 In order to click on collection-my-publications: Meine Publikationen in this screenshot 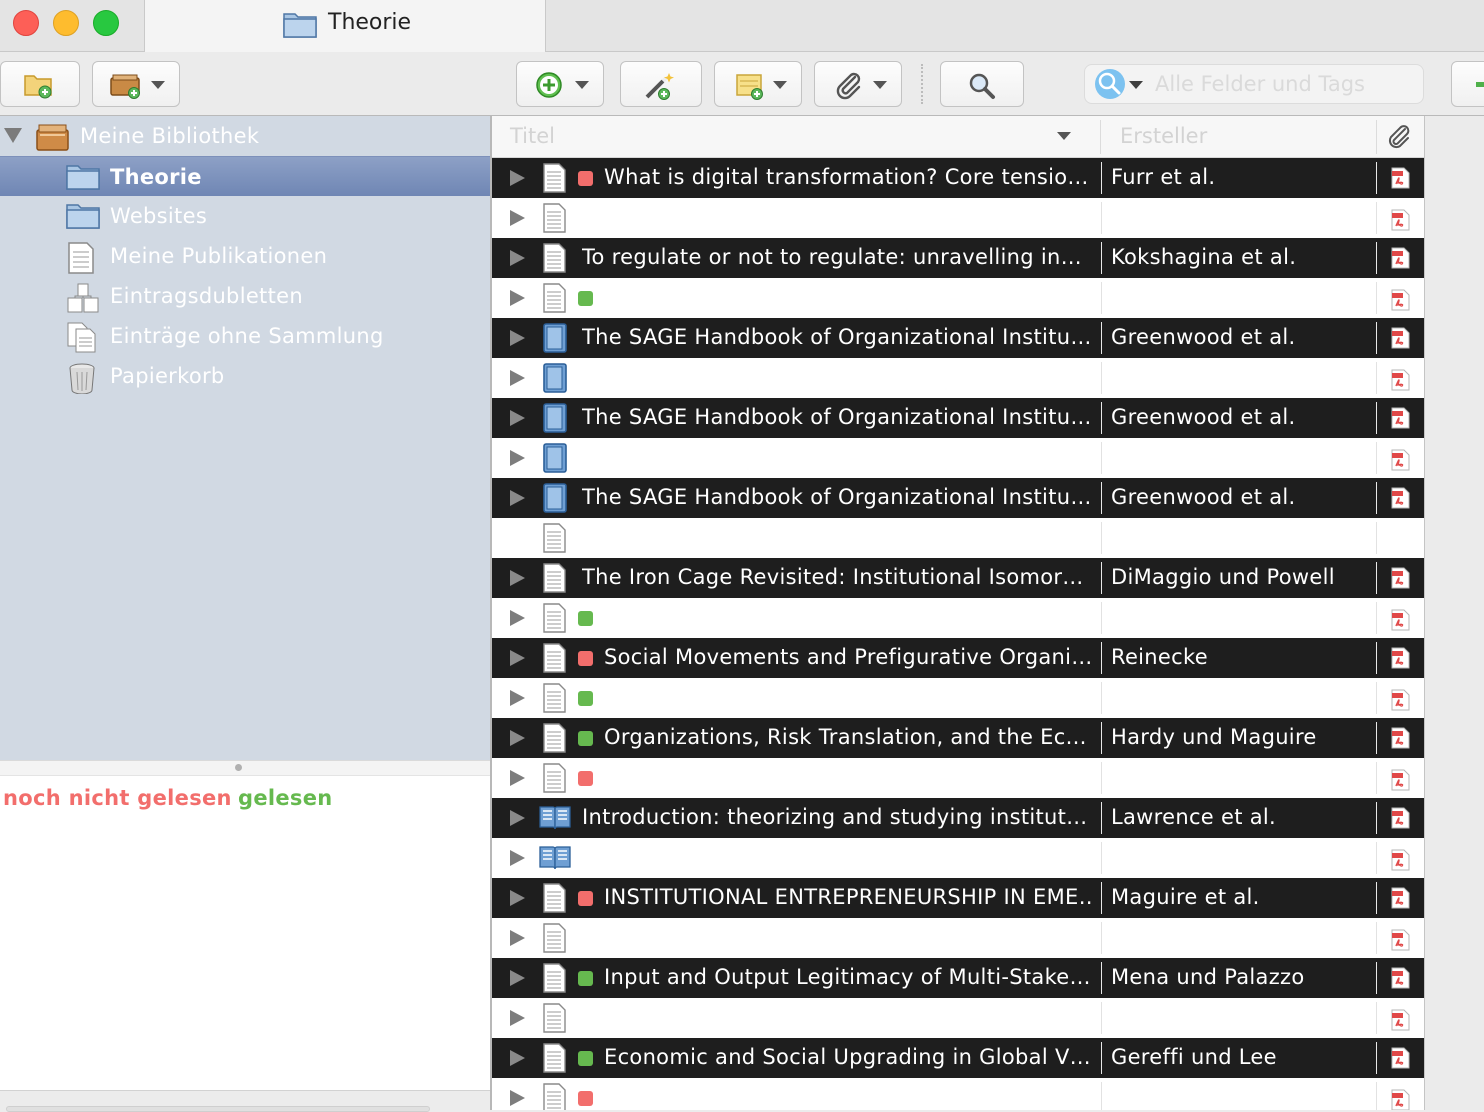, I will do `click(245, 256)`.